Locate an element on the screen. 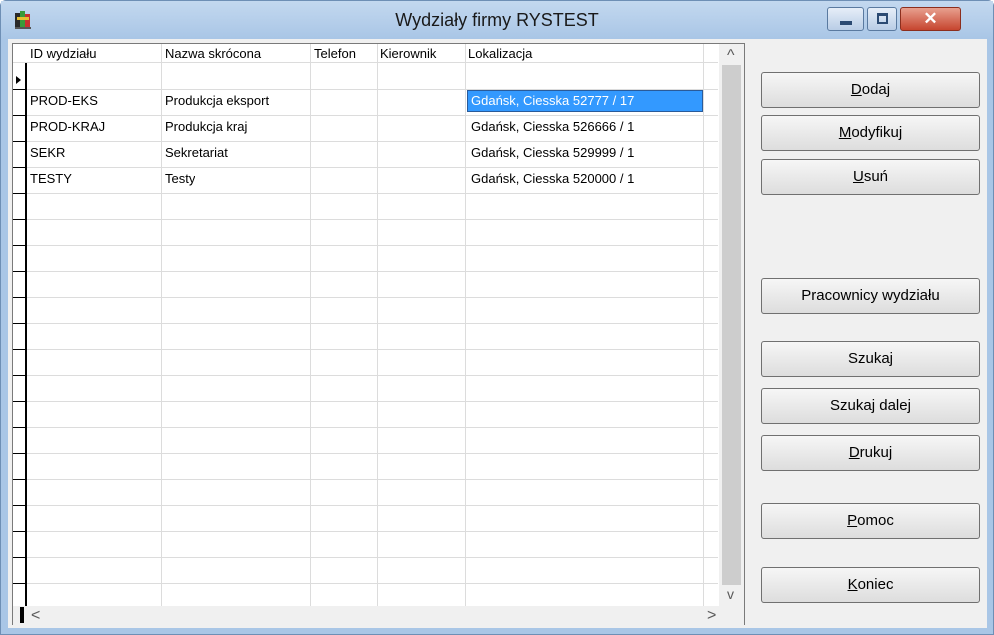 The width and height of the screenshot is (994, 635). maximize-icon is located at coordinates (882, 18).